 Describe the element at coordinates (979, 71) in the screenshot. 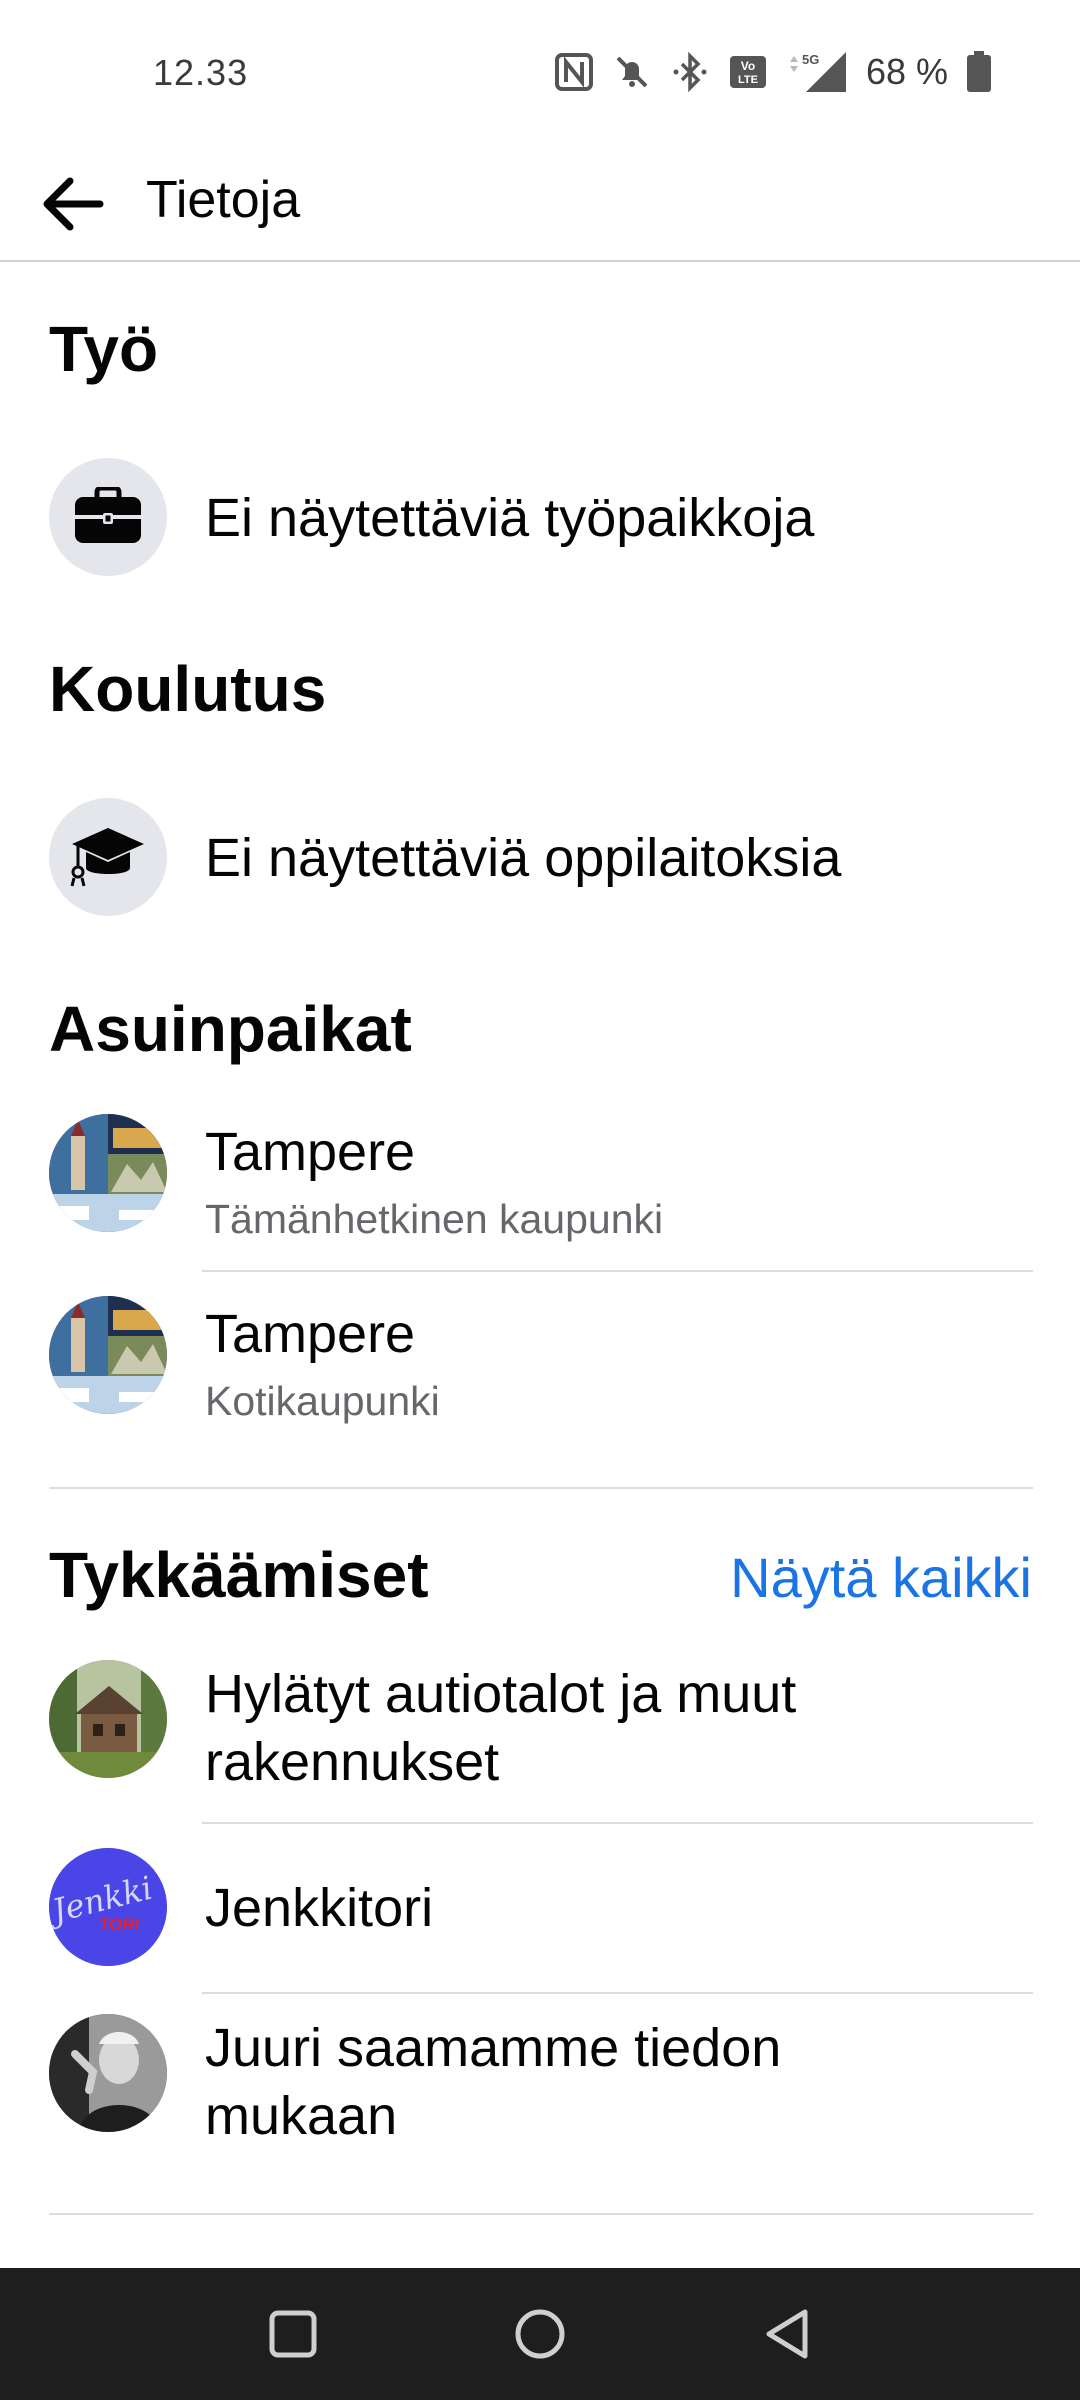

I see `battery-icon` at that location.